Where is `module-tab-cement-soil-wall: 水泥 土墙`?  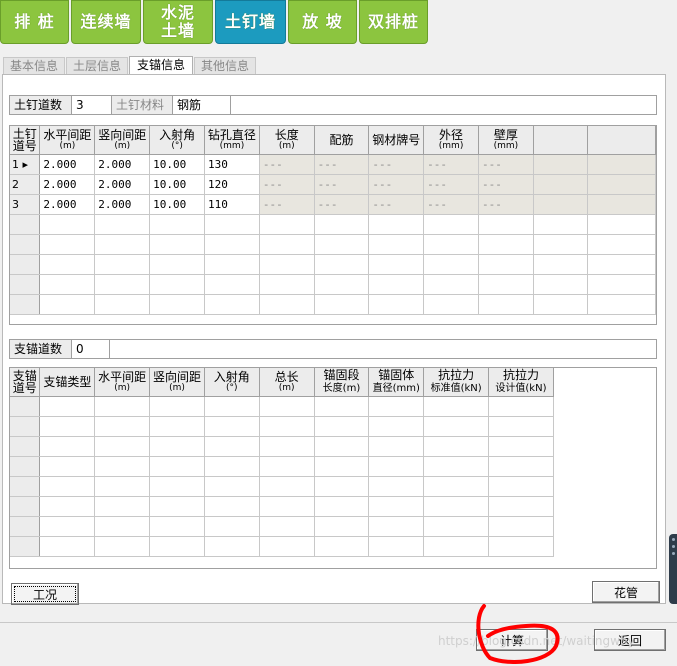
module-tab-cement-soil-wall: 水泥 土墙 is located at coordinates (178, 22).